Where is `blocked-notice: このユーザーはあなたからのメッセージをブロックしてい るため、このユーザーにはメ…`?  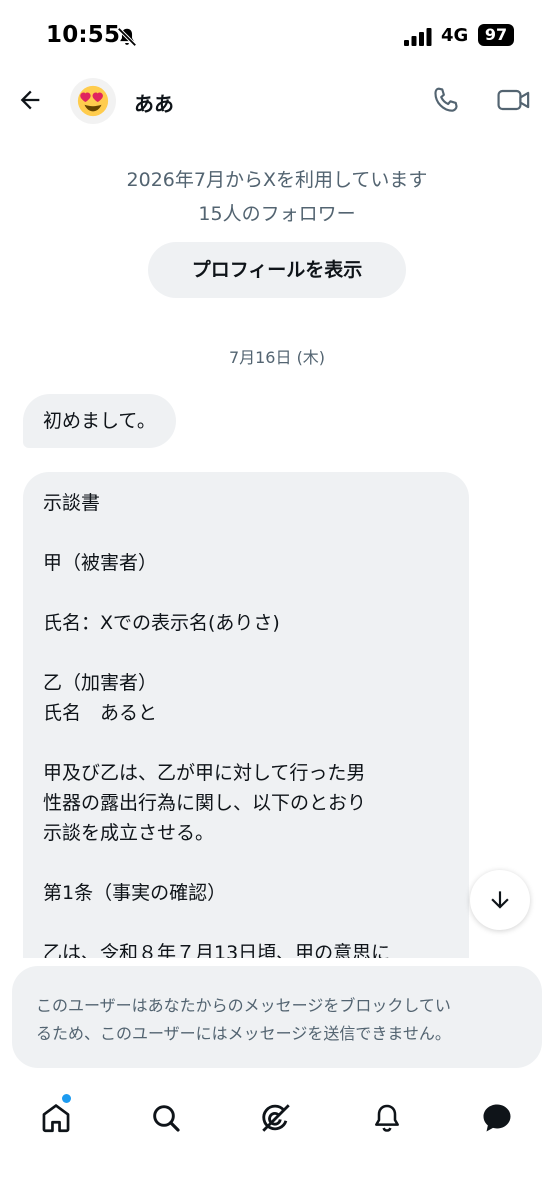 blocked-notice: このユーザーはあなたからのメッセージをブロックしてい るため、このユーザーにはメ… is located at coordinates (277, 1017).